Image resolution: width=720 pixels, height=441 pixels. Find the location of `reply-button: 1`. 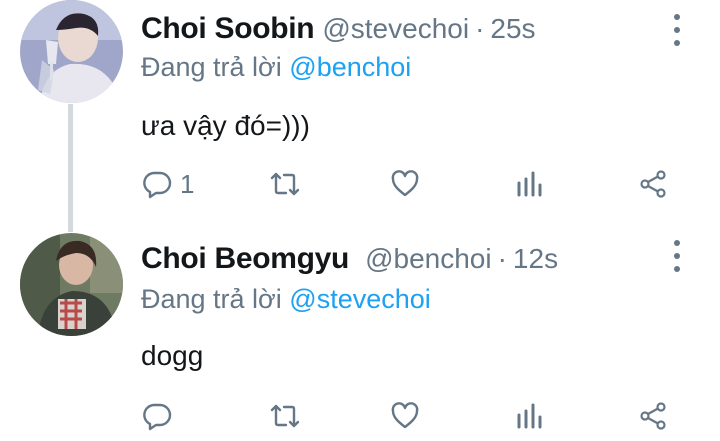

reply-button: 1 is located at coordinates (168, 184).